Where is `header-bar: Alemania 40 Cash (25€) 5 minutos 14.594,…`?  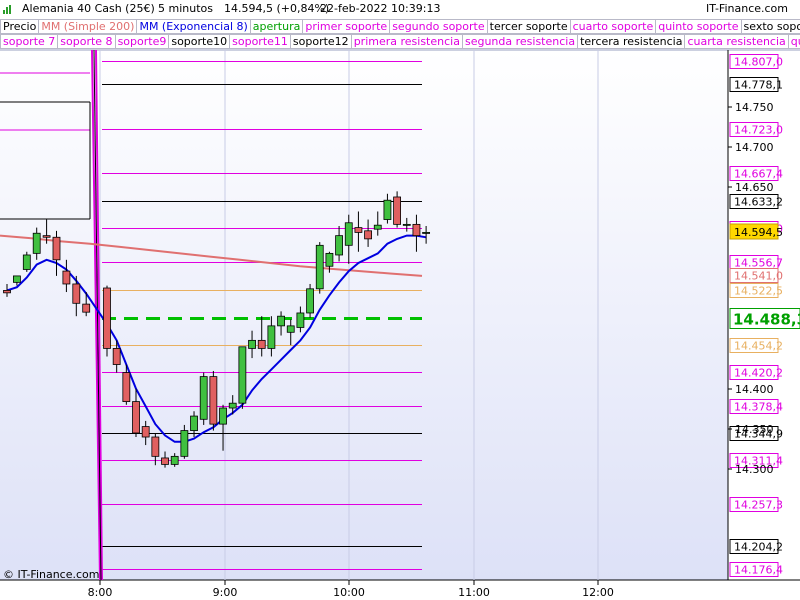
header-bar: Alemania 40 Cash (25€) 5 minutos 14.594,… is located at coordinates (400, 9).